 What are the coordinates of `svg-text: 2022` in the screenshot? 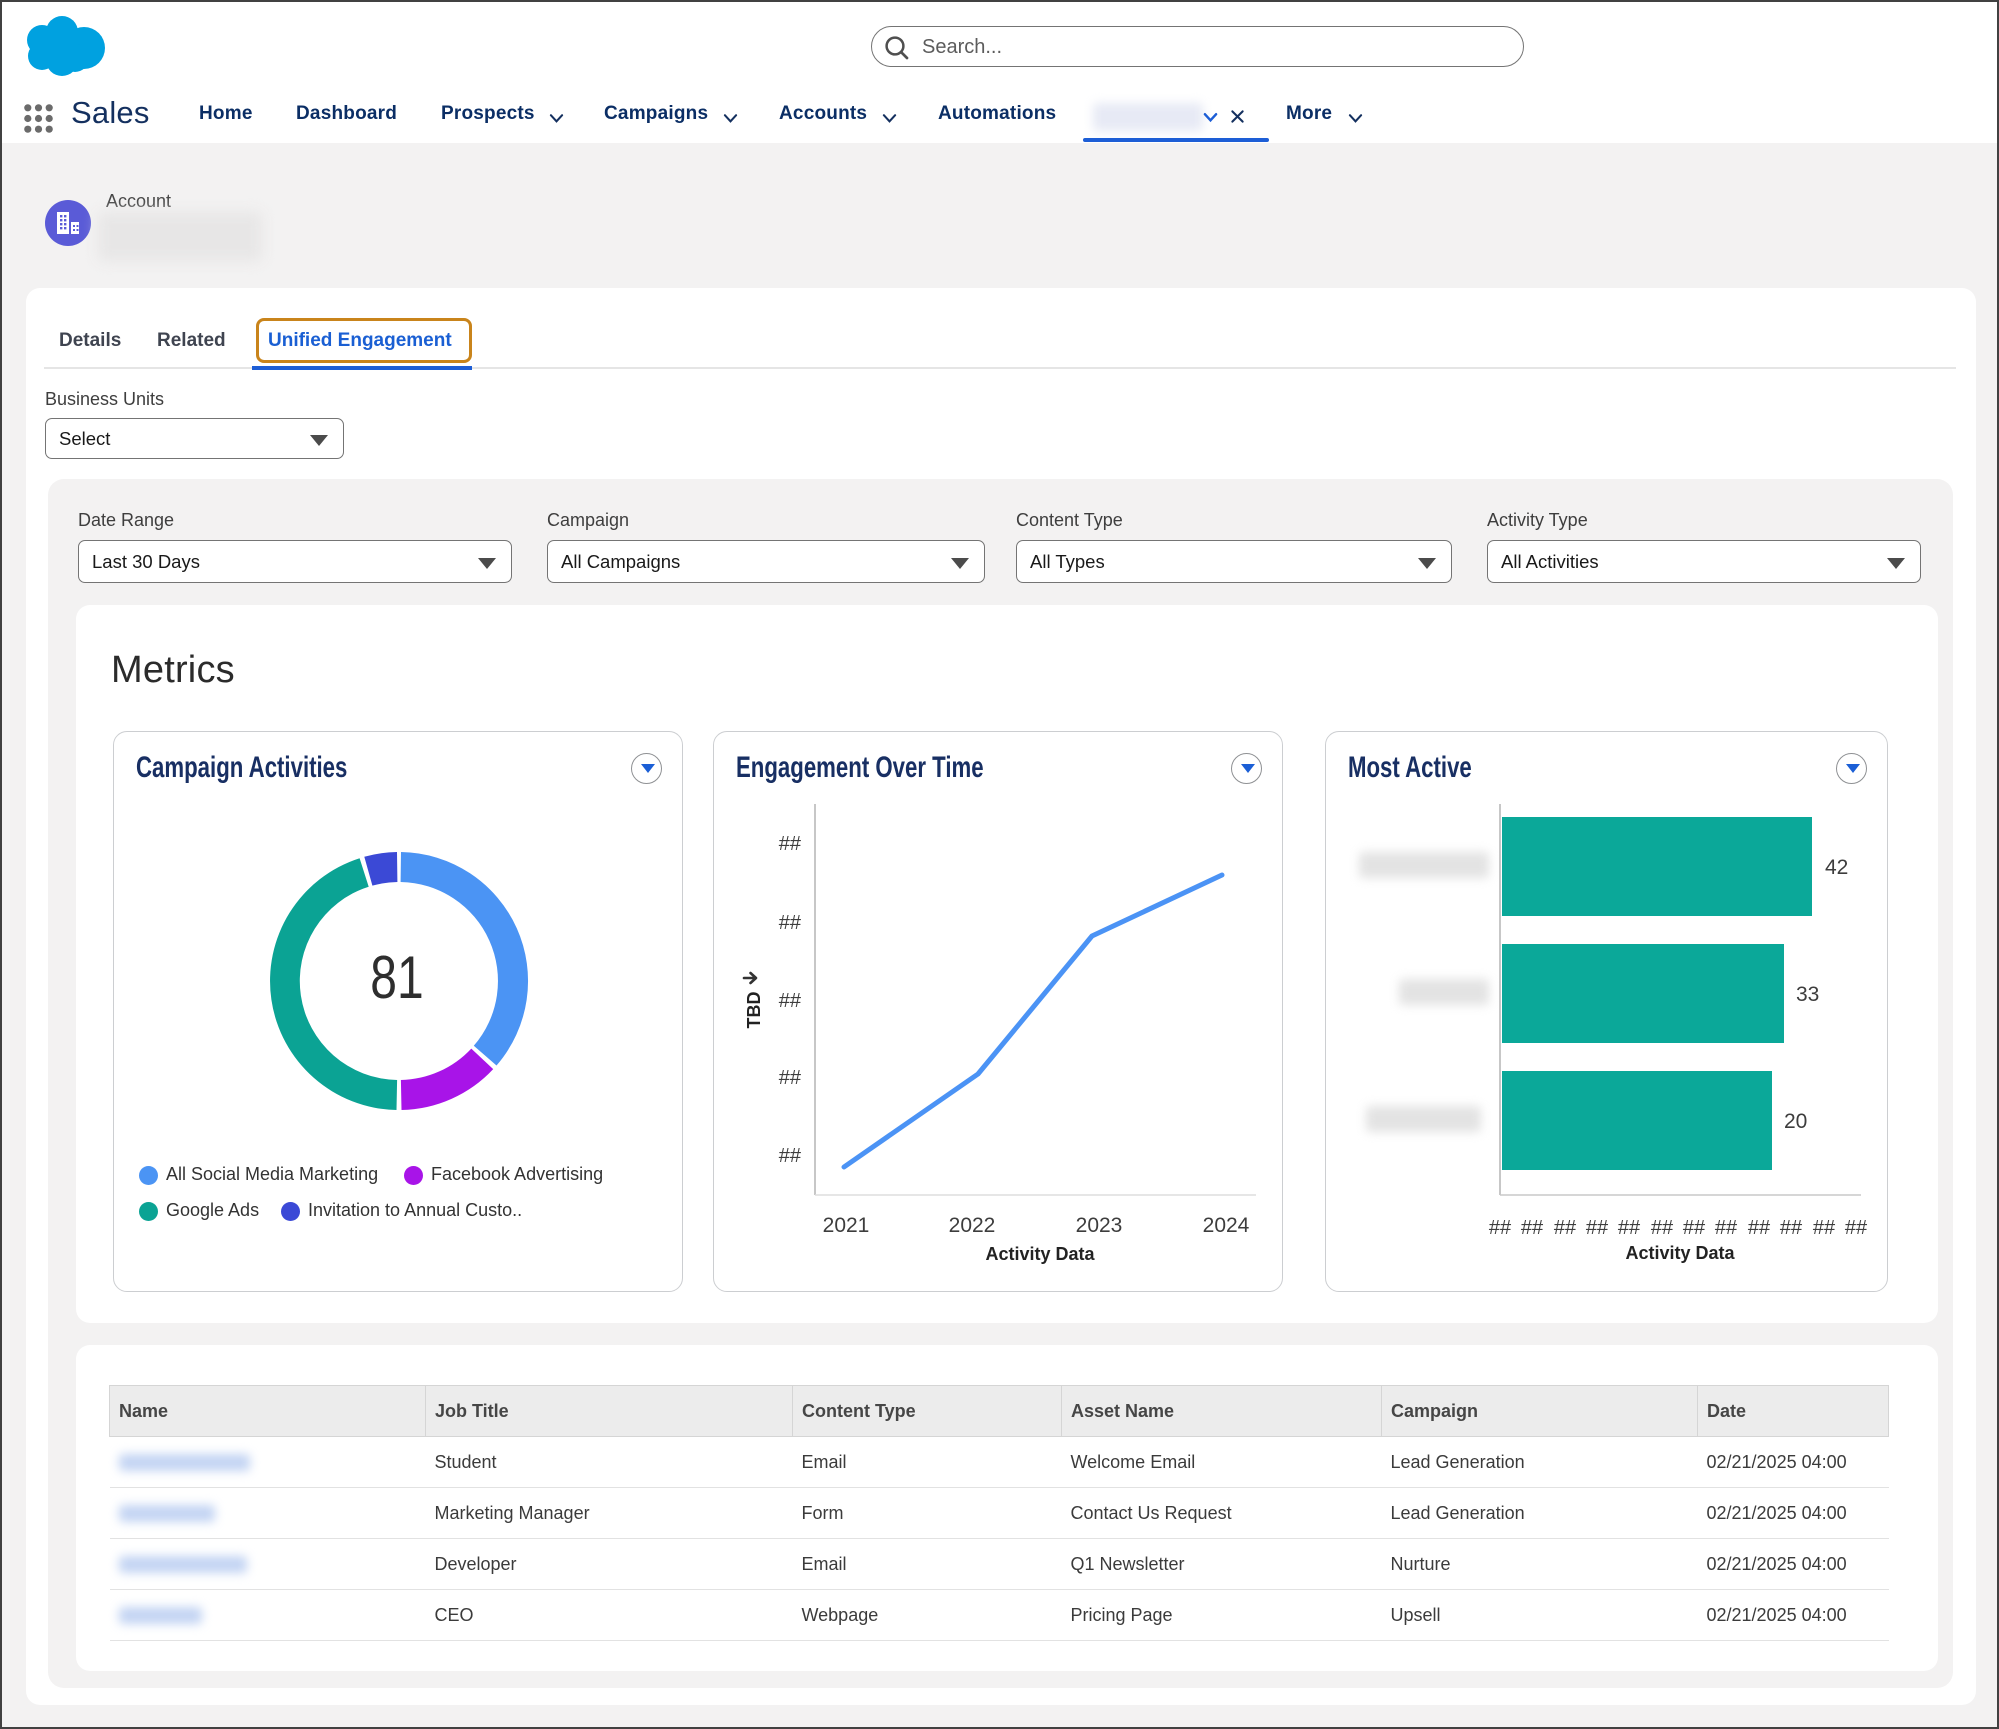 It's located at (972, 1225).